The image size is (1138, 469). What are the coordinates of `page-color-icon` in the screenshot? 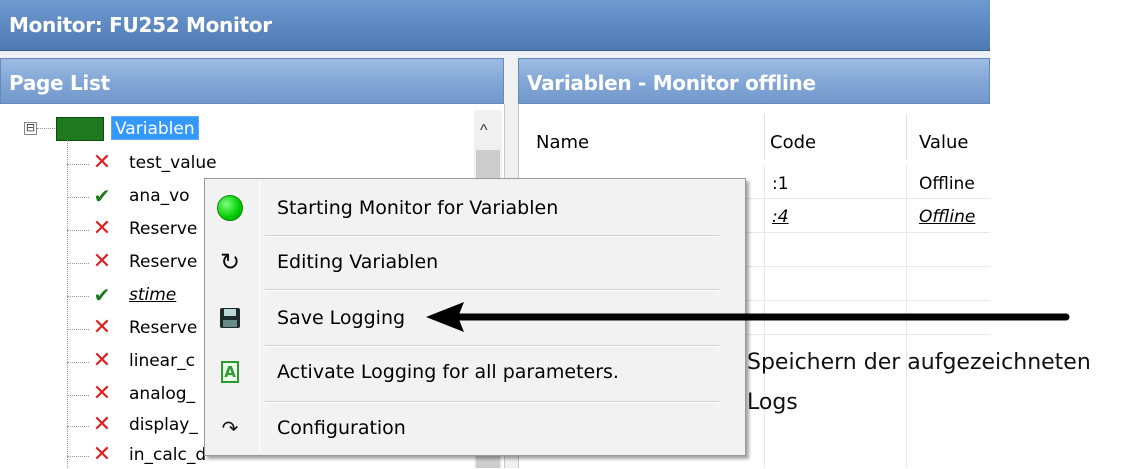 It's located at (80, 129).